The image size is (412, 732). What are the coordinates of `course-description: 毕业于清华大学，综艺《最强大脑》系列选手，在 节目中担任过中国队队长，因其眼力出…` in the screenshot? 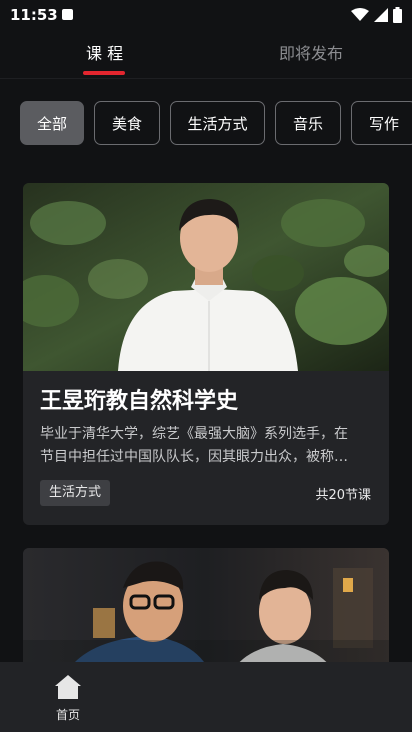 It's located at (206, 446).